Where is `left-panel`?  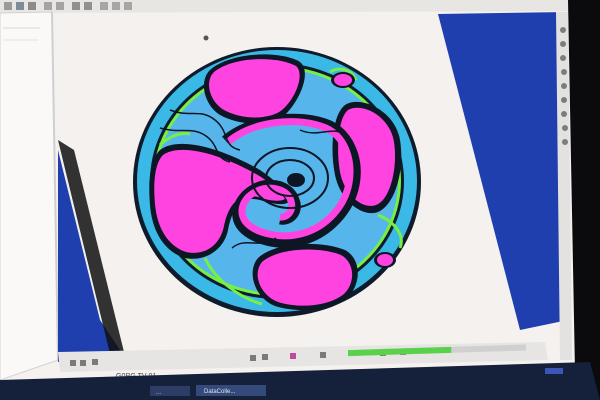 left-panel is located at coordinates (29, 196).